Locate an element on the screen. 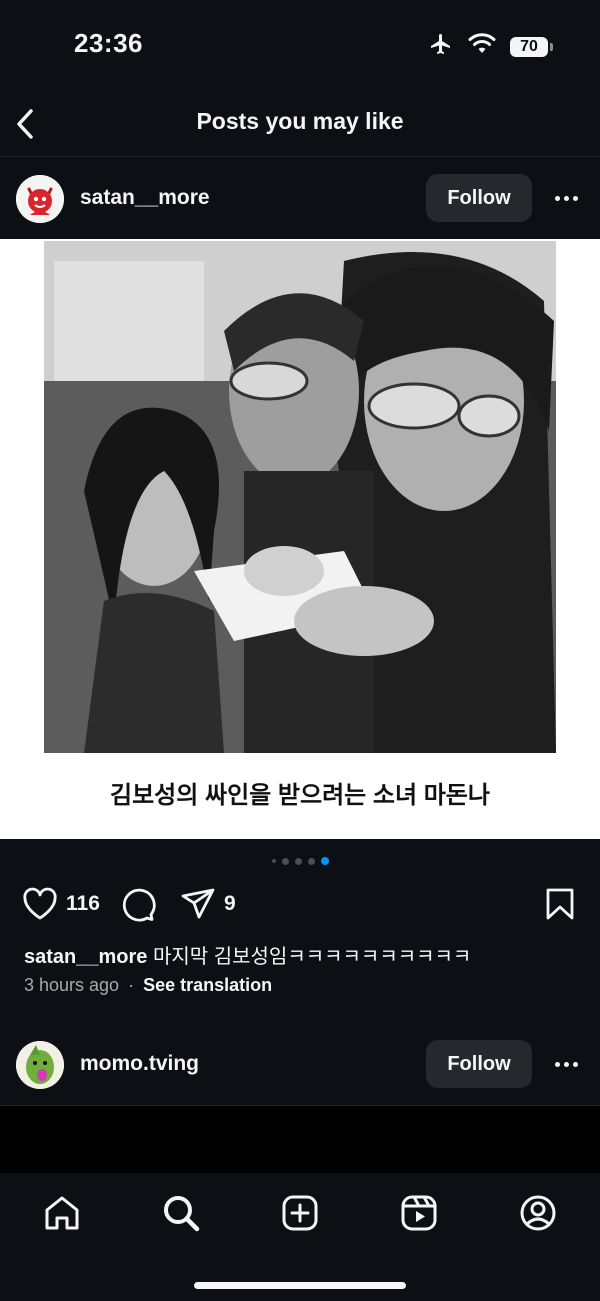  bookmark-button is located at coordinates (560, 904).